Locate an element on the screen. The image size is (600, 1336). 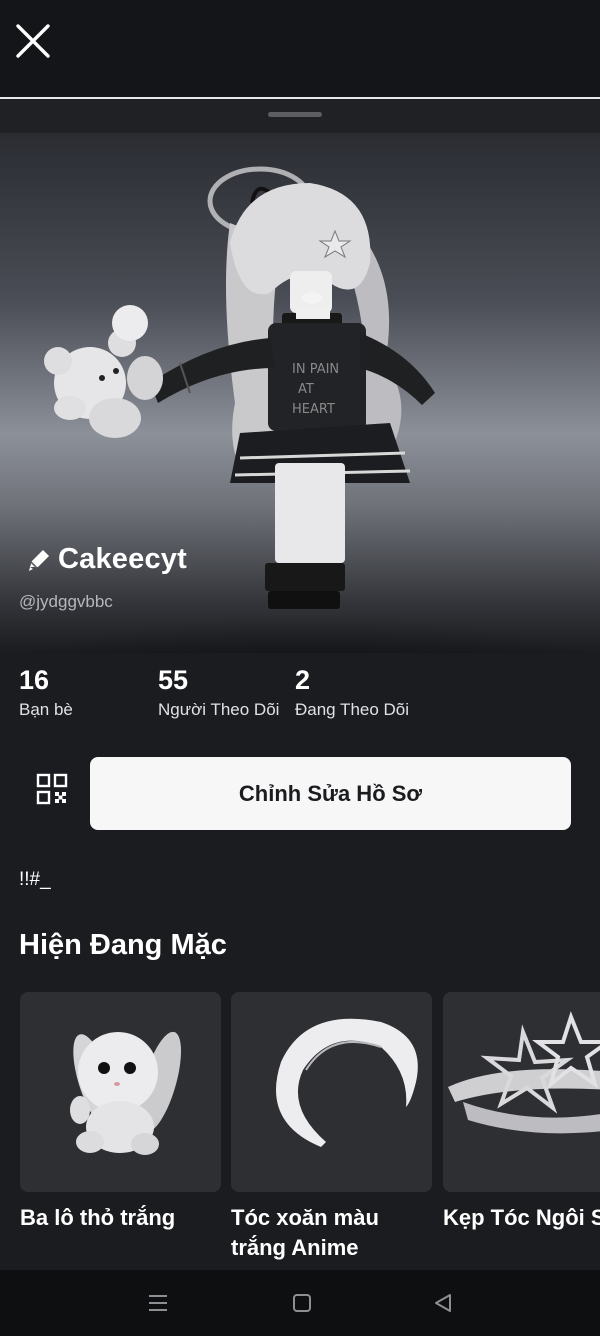
wearing-section-title: Hiện Đang Mặc is located at coordinates (123, 945).